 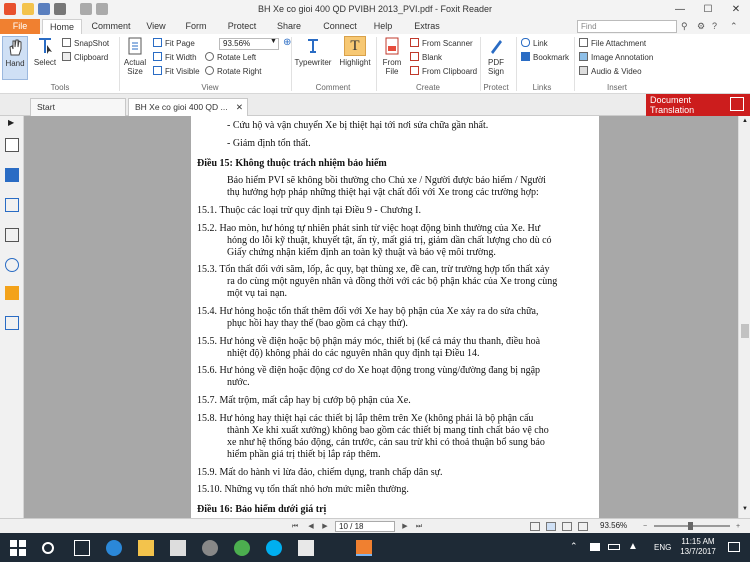 I want to click on from-scanner-button: From Scanner, so click(x=441, y=44).